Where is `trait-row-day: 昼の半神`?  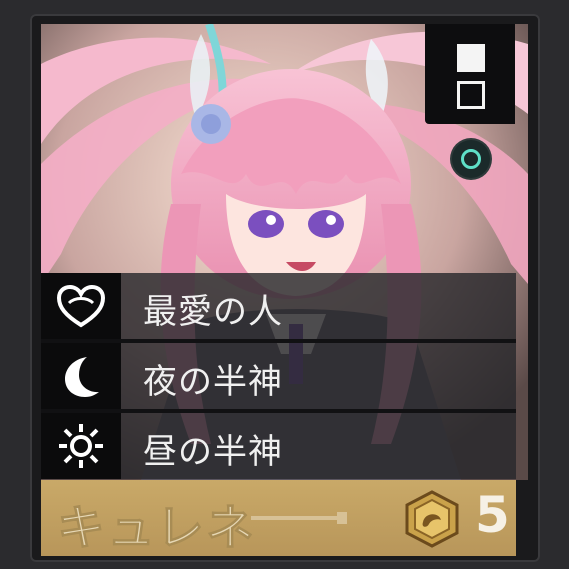
trait-row-day: 昼の半神 is located at coordinates (278, 446).